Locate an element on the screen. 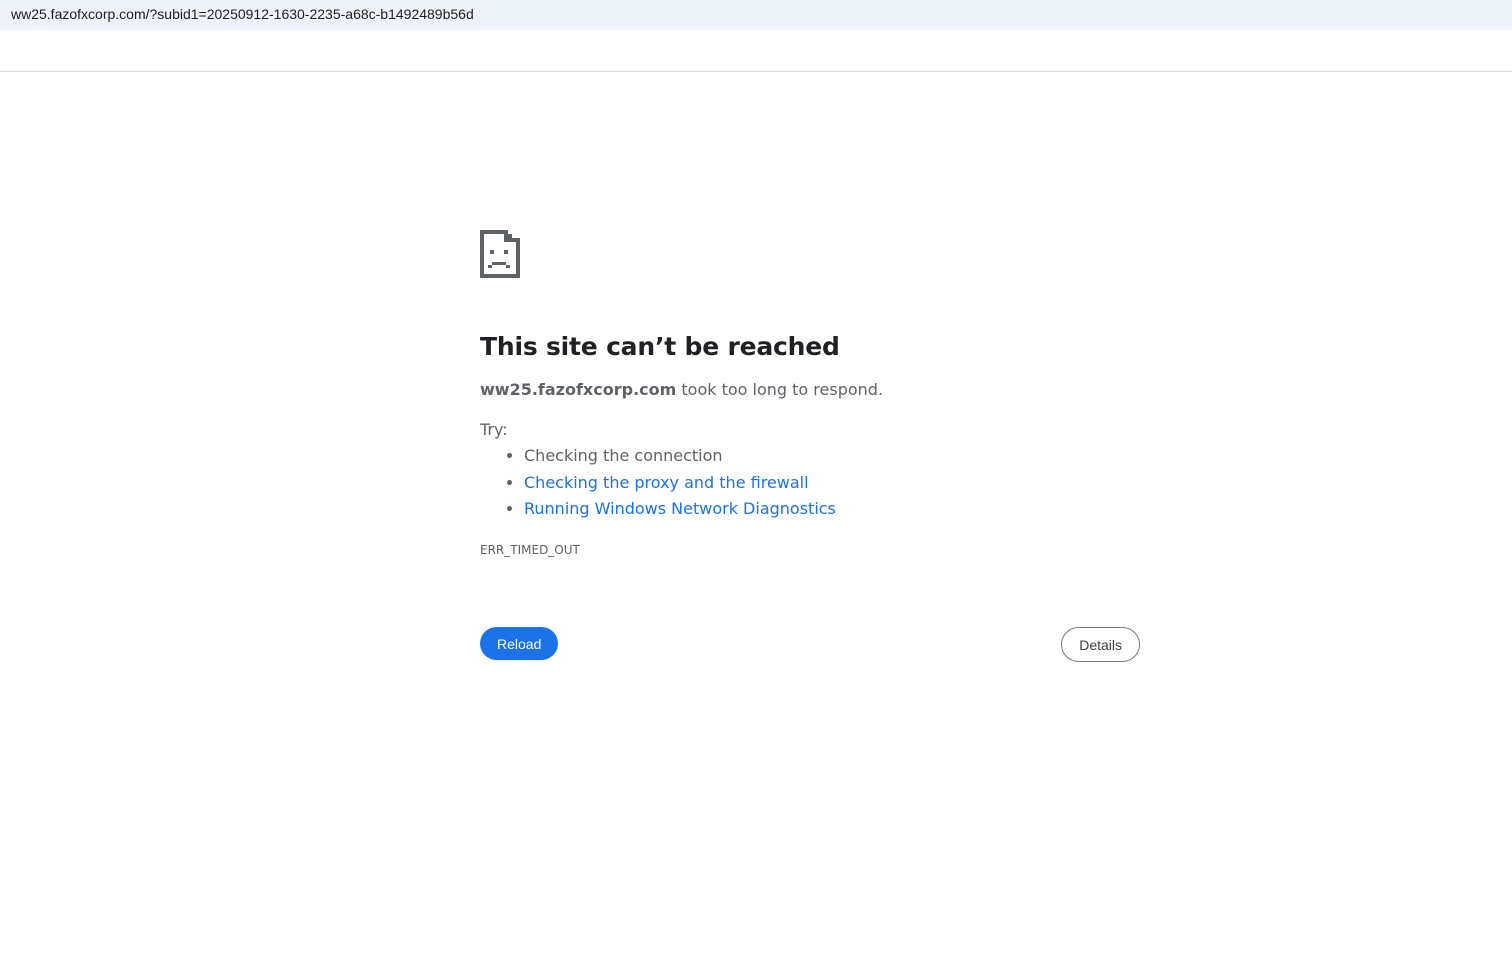 This screenshot has width=1512, height=962. suggestion-network-diagnostics-link: Running Windows Network Diagnostics is located at coordinates (680, 508).